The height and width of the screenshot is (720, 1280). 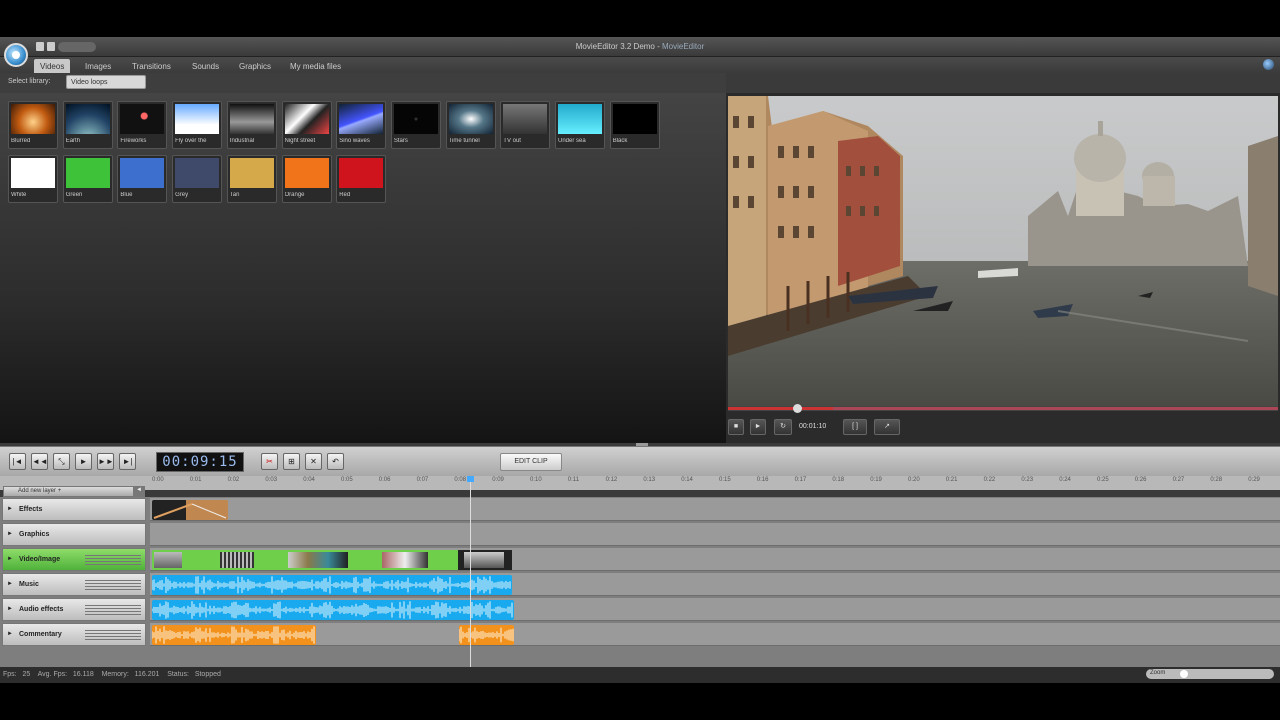 I want to click on library-clip: Sino waves, so click(x=361, y=125).